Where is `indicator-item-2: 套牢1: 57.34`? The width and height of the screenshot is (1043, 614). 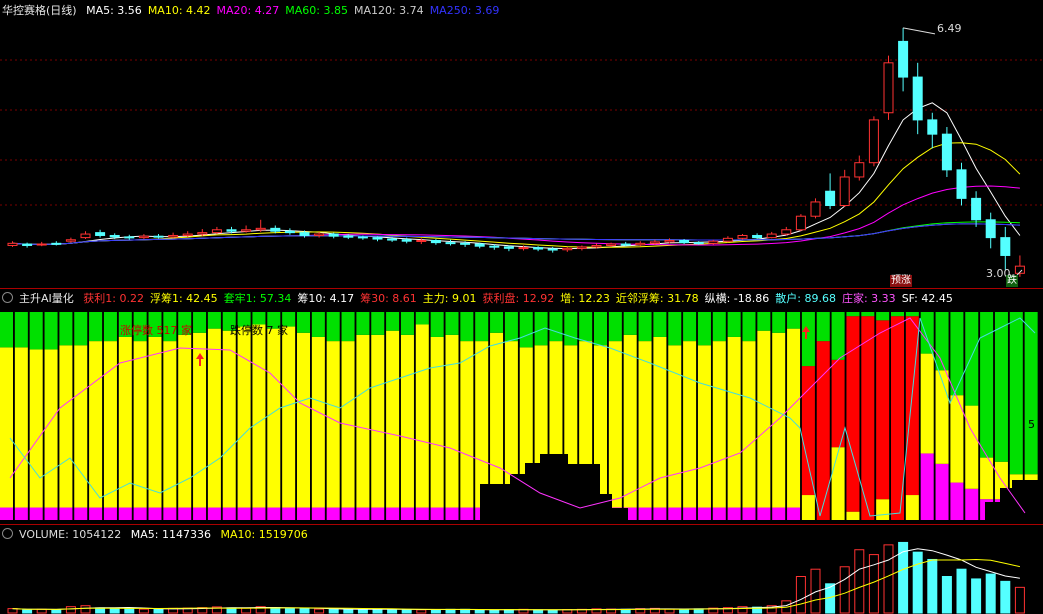
indicator-item-2: 套牢1: 57.34 is located at coordinates (257, 298).